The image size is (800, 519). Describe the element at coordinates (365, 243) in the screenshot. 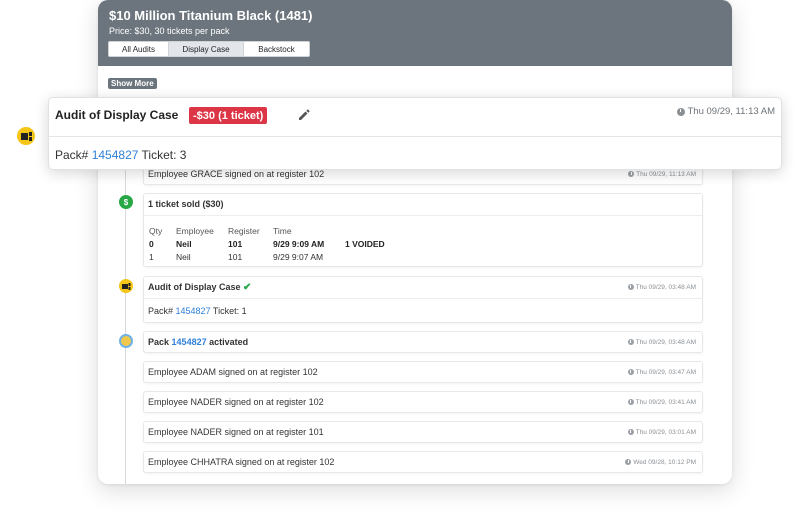

I see `voided-note: 1 VOIDED` at that location.